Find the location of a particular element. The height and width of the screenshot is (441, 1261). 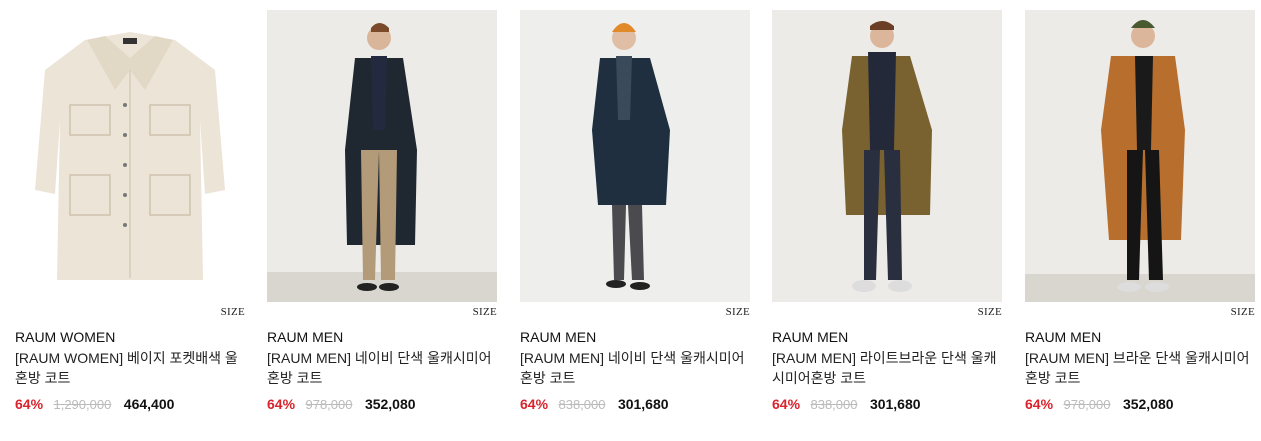

light-brown-coat-image is located at coordinates (887, 156).